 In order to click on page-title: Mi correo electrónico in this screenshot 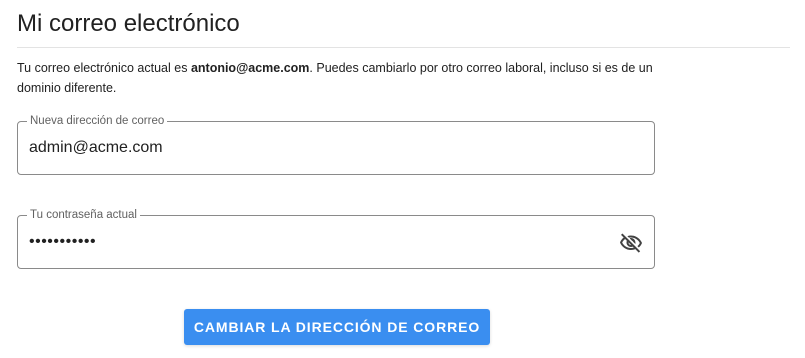, I will do `click(128, 23)`.